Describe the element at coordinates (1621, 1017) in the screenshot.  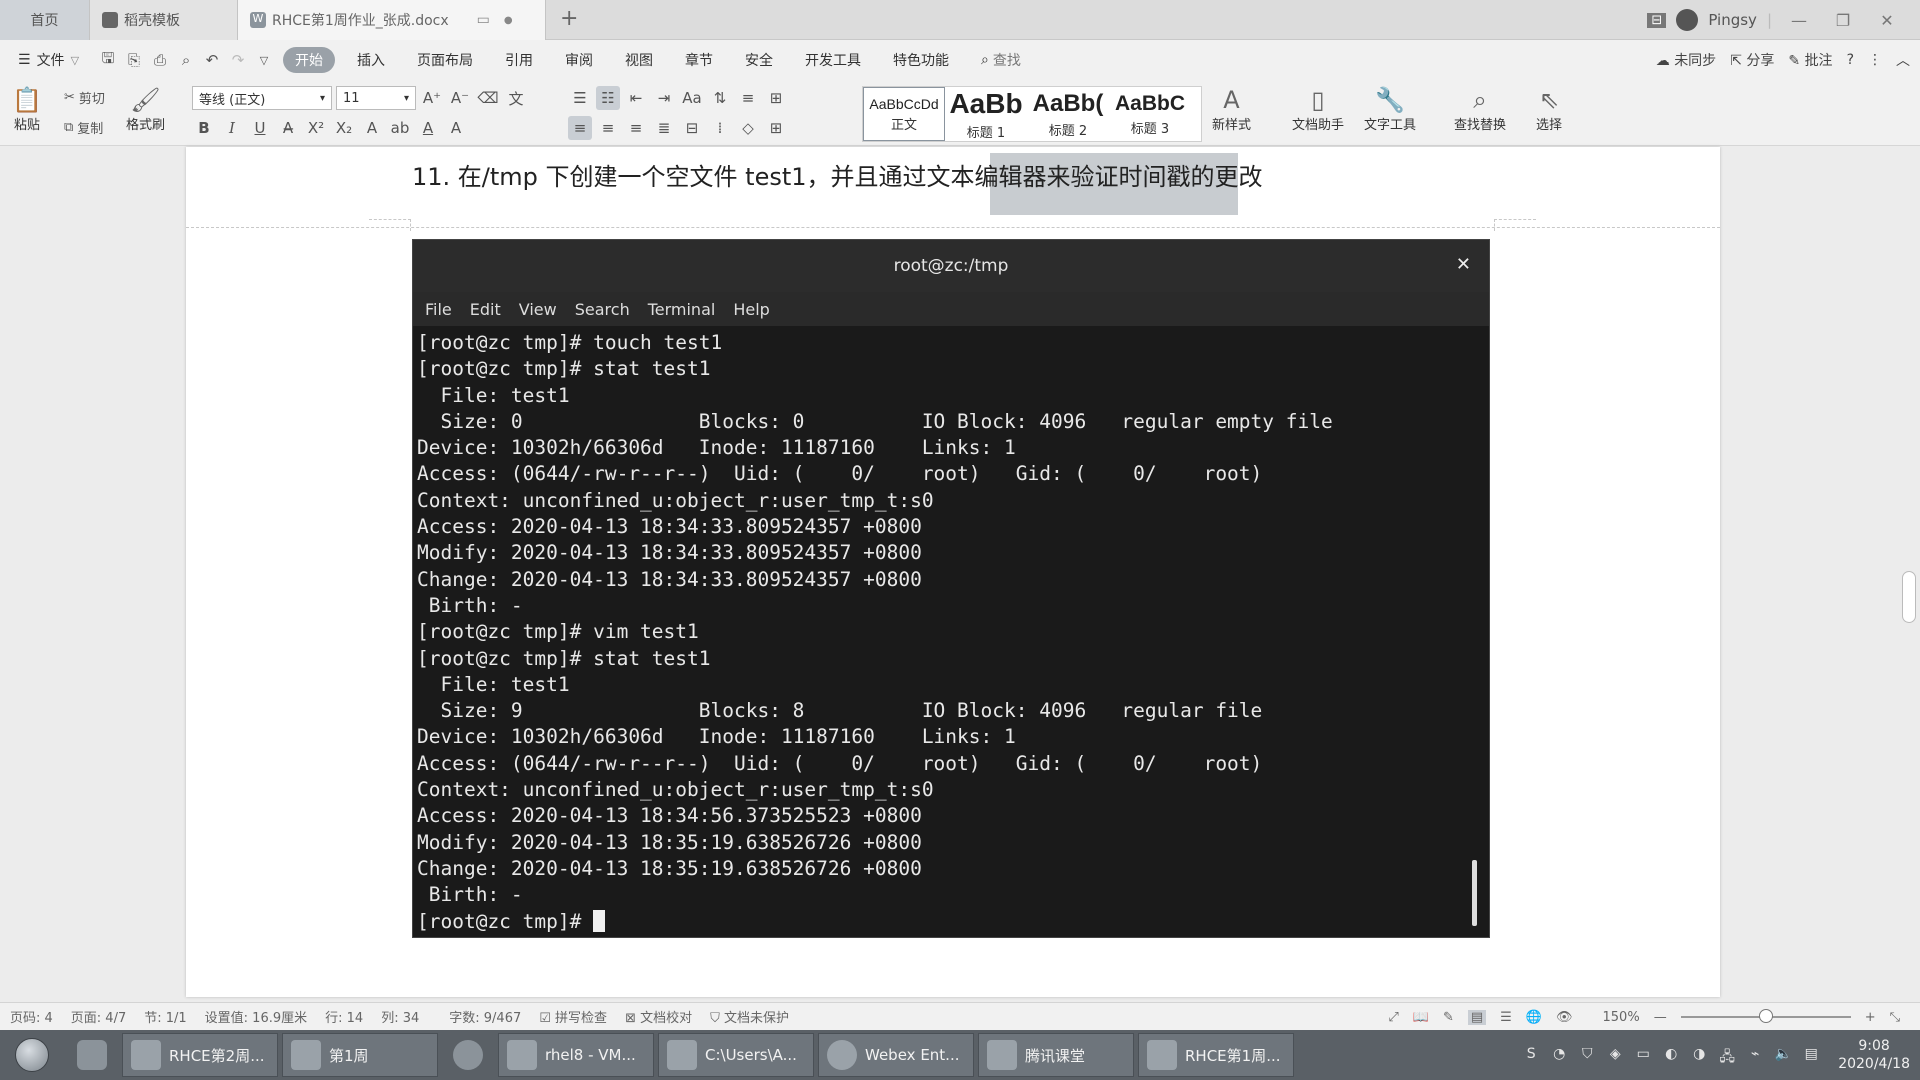
I see `zoom-level: 150%` at that location.